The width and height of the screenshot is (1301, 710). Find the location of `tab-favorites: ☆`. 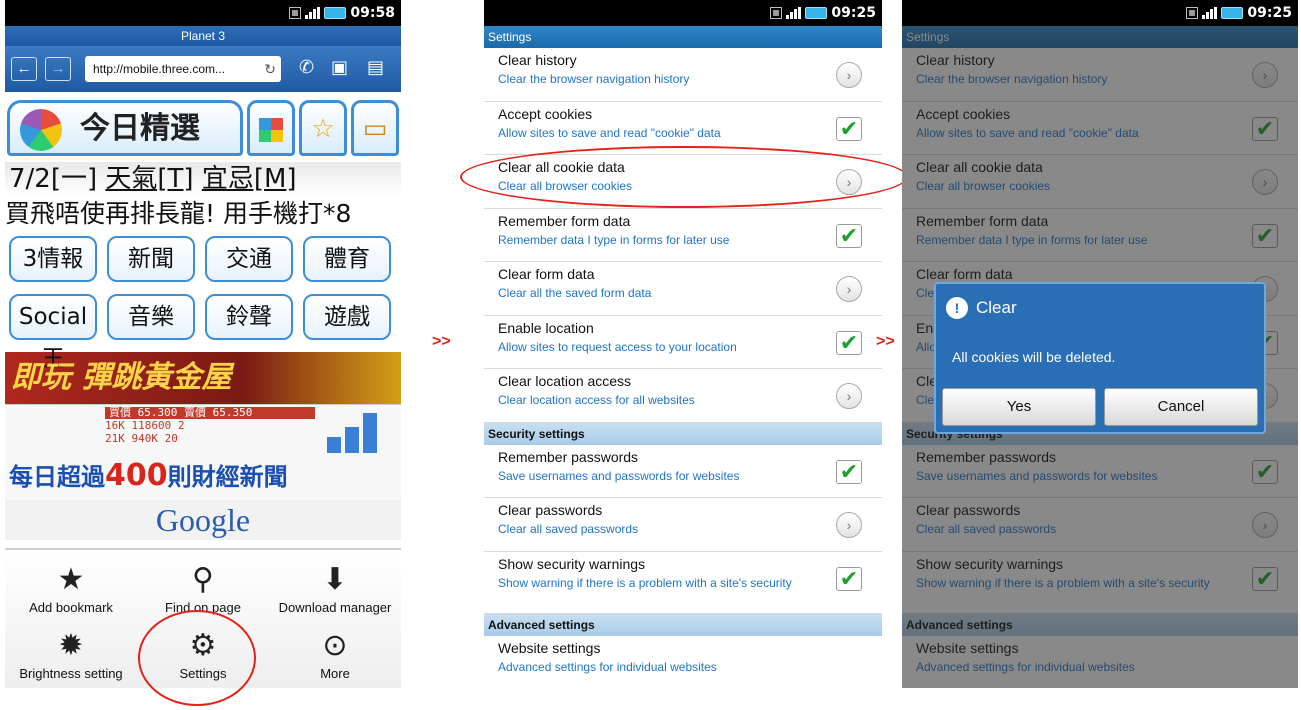

tab-favorites: ☆ is located at coordinates (323, 128).